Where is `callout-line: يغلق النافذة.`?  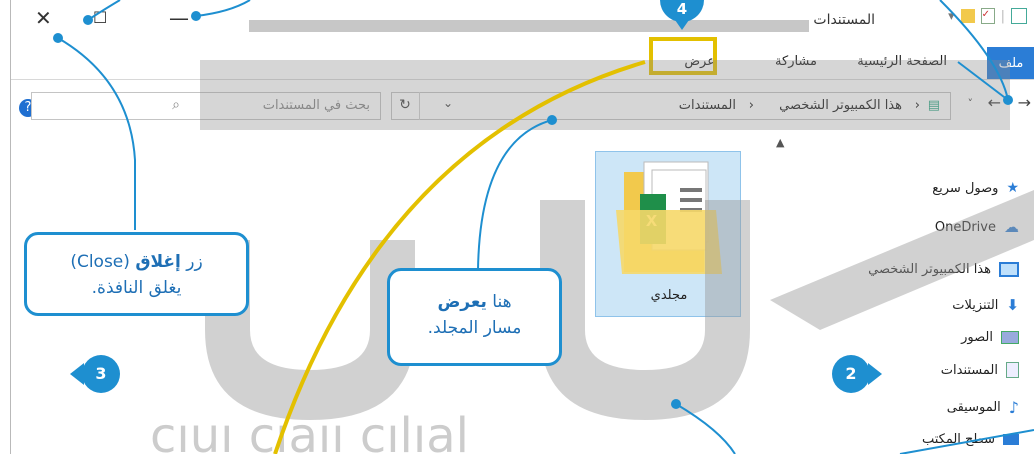 callout-line: يغلق النافذة. is located at coordinates (136, 288).